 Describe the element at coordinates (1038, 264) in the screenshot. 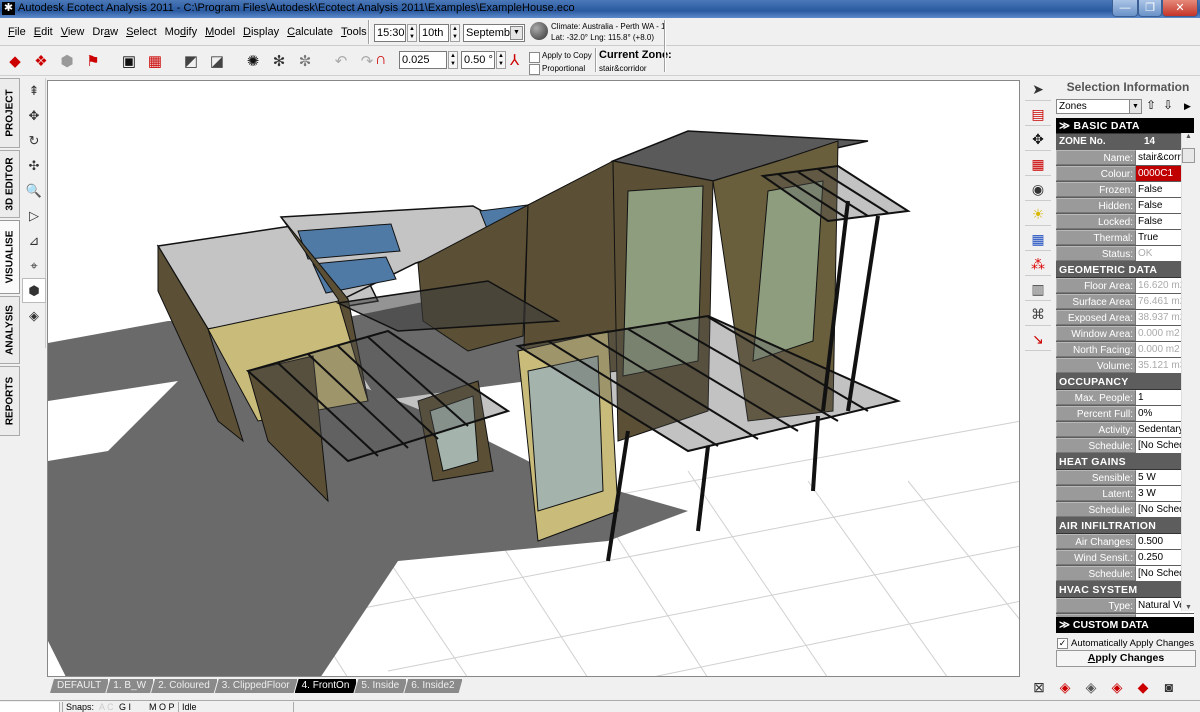

I see `particle-icon: ⁂` at that location.